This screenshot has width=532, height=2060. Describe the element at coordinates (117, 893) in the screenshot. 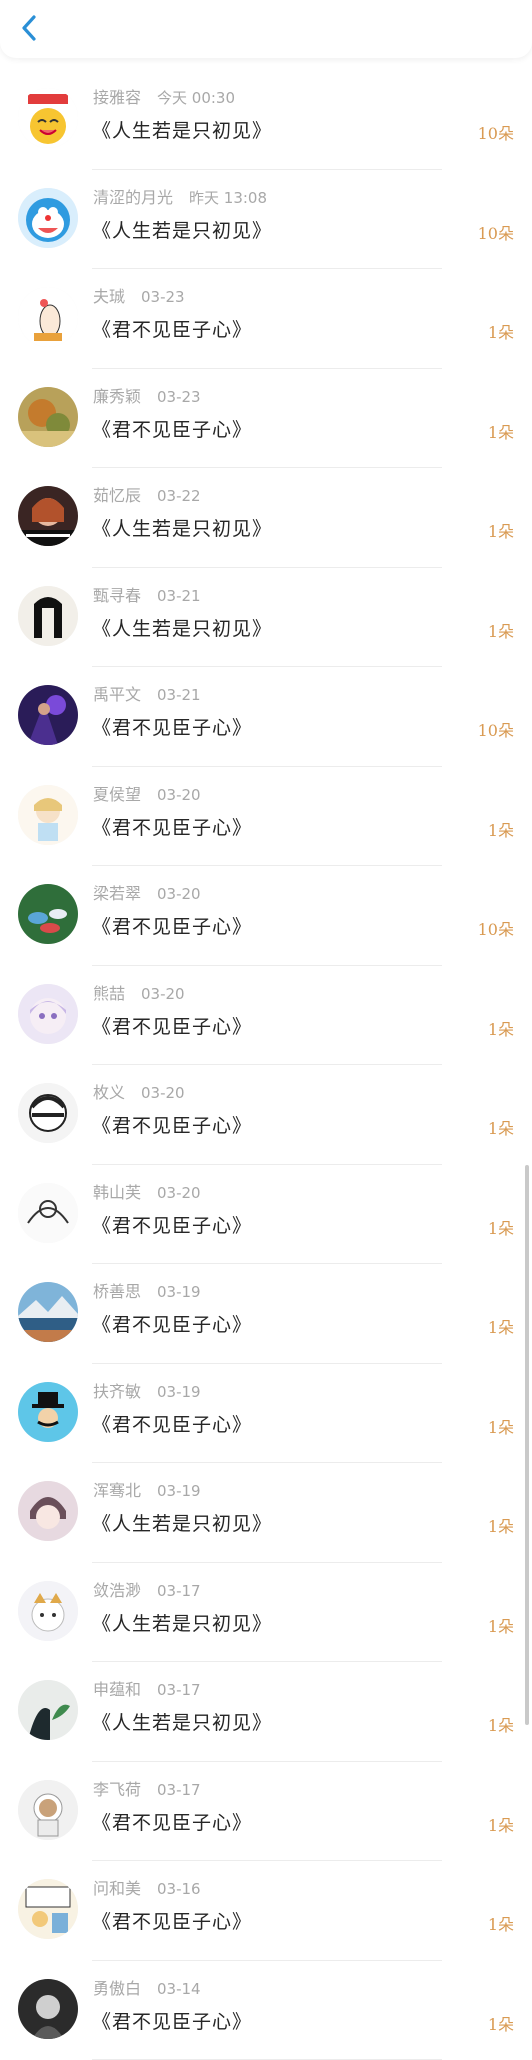

I see `user-name: 梁若翠` at that location.